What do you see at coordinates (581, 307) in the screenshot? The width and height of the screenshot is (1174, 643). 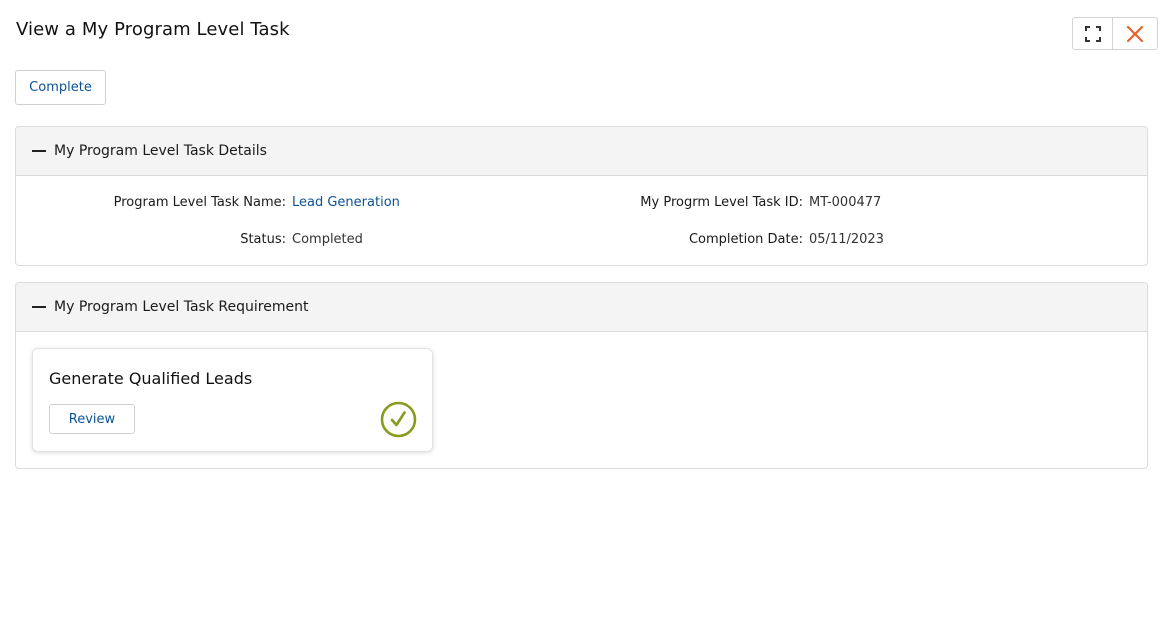 I see `task-requirement-header: My Program Level Task Requirement` at bounding box center [581, 307].